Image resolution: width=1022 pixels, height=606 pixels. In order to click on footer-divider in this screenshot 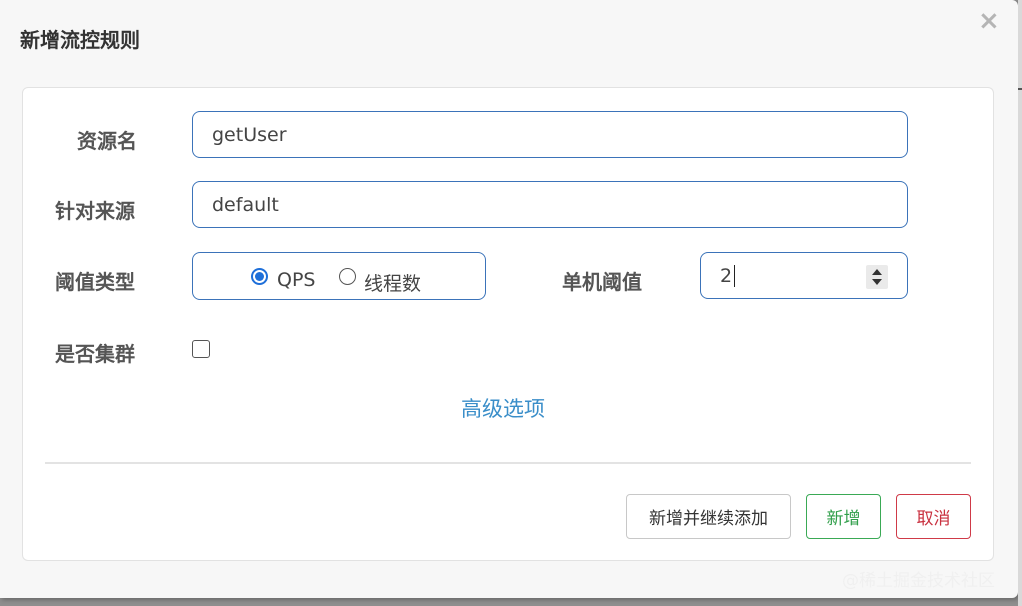, I will do `click(508, 463)`.